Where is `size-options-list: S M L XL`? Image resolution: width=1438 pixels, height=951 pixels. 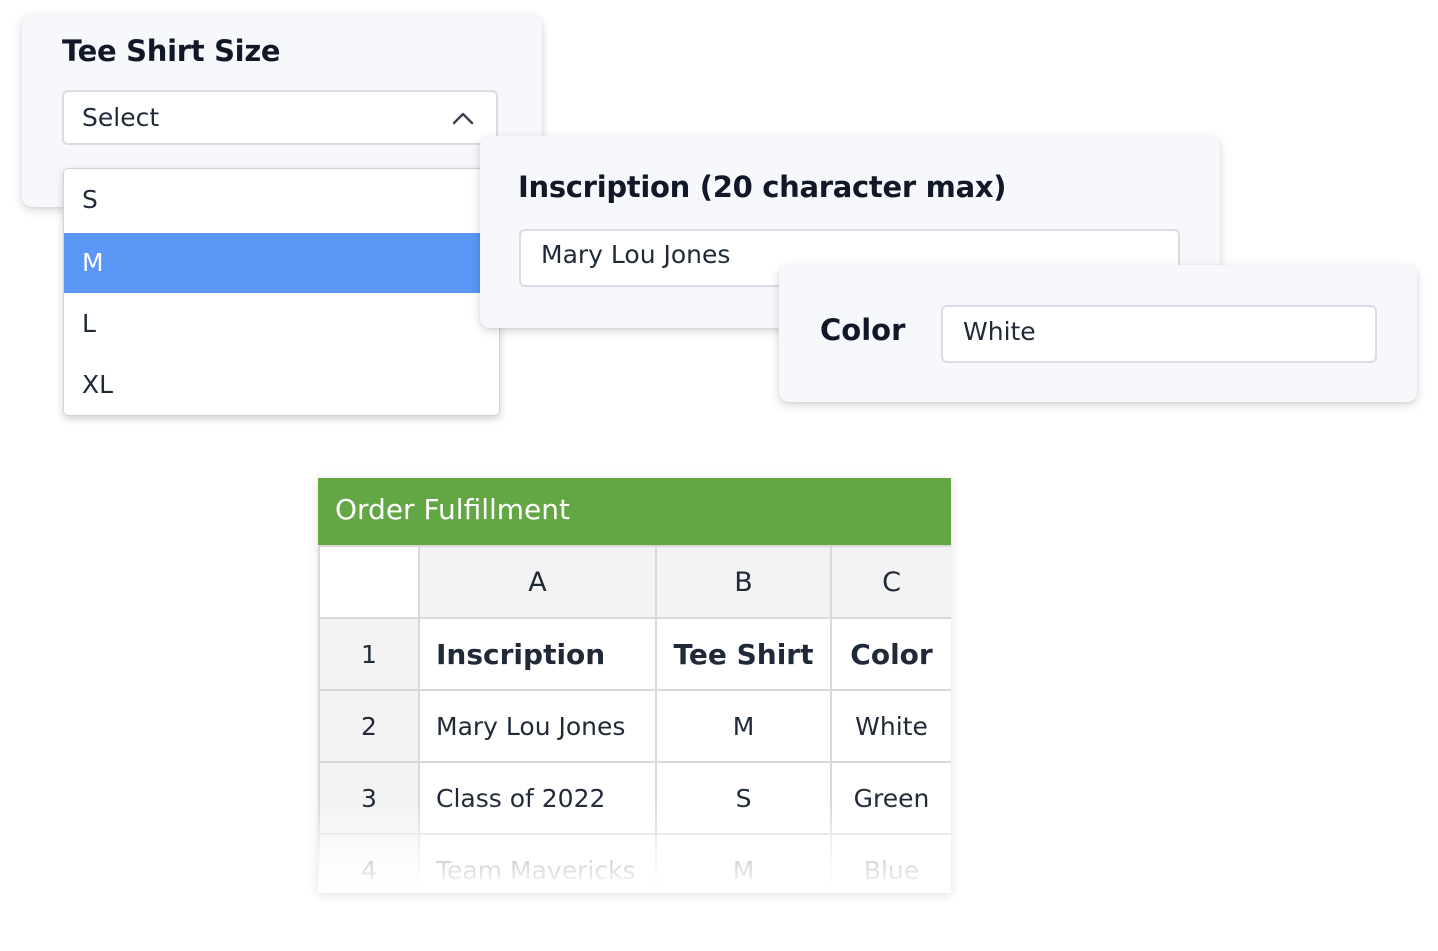 size-options-list: S M L XL is located at coordinates (281, 292).